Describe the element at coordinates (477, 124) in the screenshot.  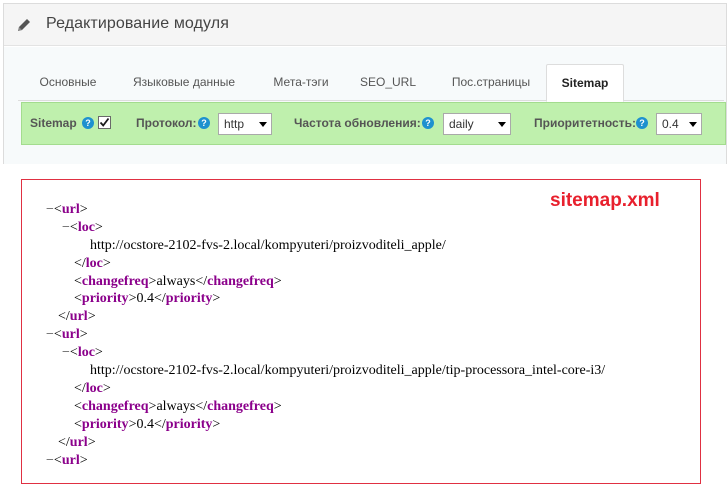
I see `changefreq-select: daily` at that location.